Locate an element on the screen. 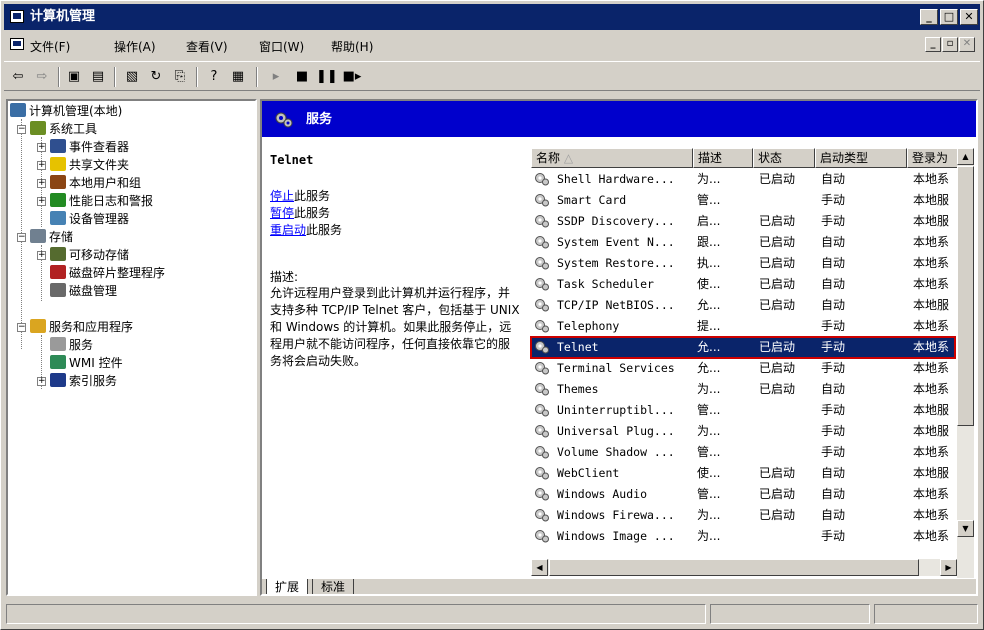 This screenshot has height=630, width=984. column-header-description: 描述 is located at coordinates (723, 158).